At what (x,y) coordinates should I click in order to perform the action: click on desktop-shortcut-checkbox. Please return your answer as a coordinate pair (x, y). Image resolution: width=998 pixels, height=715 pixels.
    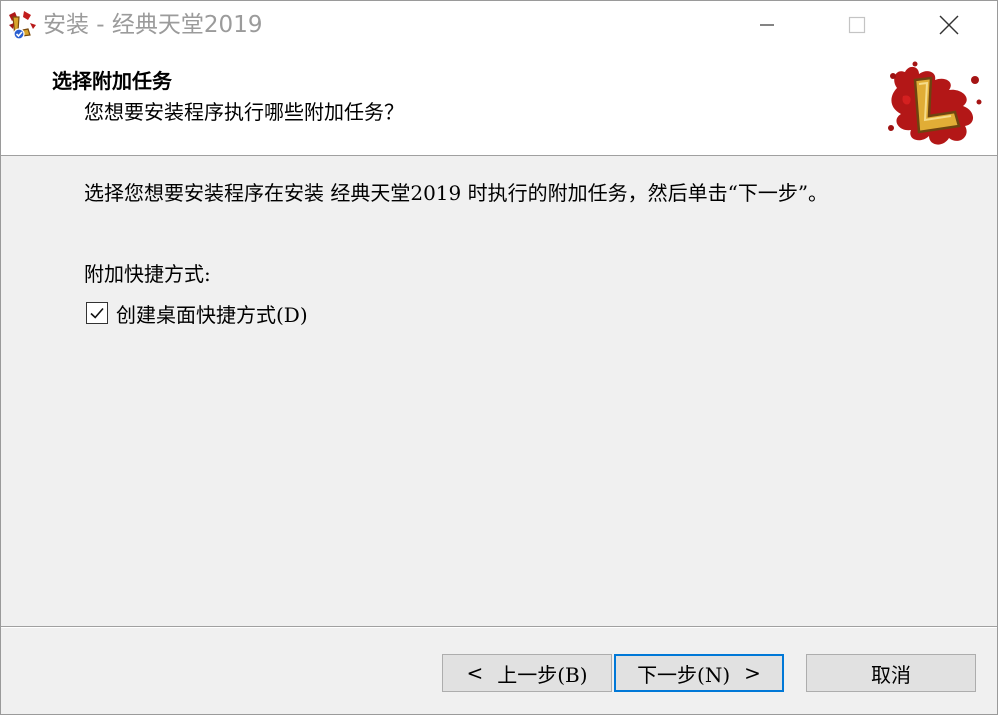
    Looking at the image, I should click on (97, 313).